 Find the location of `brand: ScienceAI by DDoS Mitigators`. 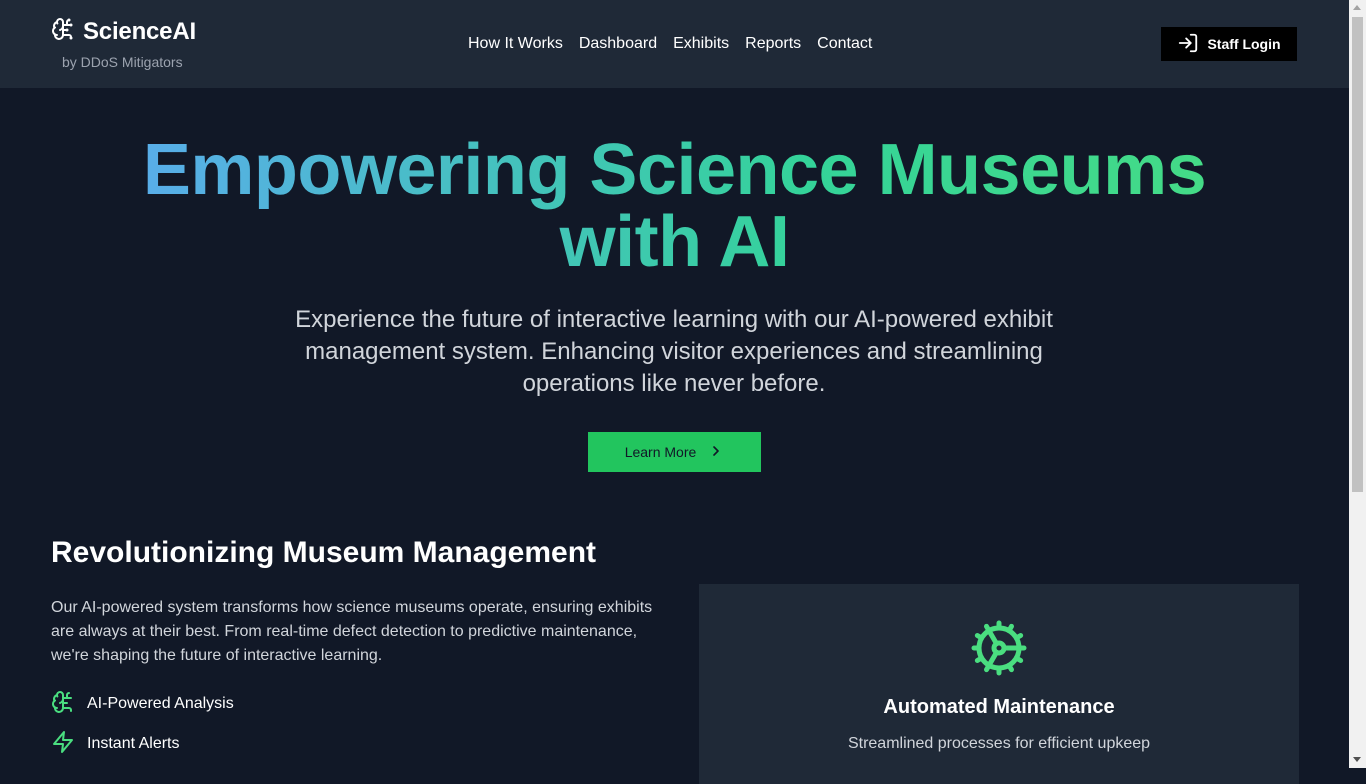

brand: ScienceAI by DDoS Mitigators is located at coordinates (123, 43).